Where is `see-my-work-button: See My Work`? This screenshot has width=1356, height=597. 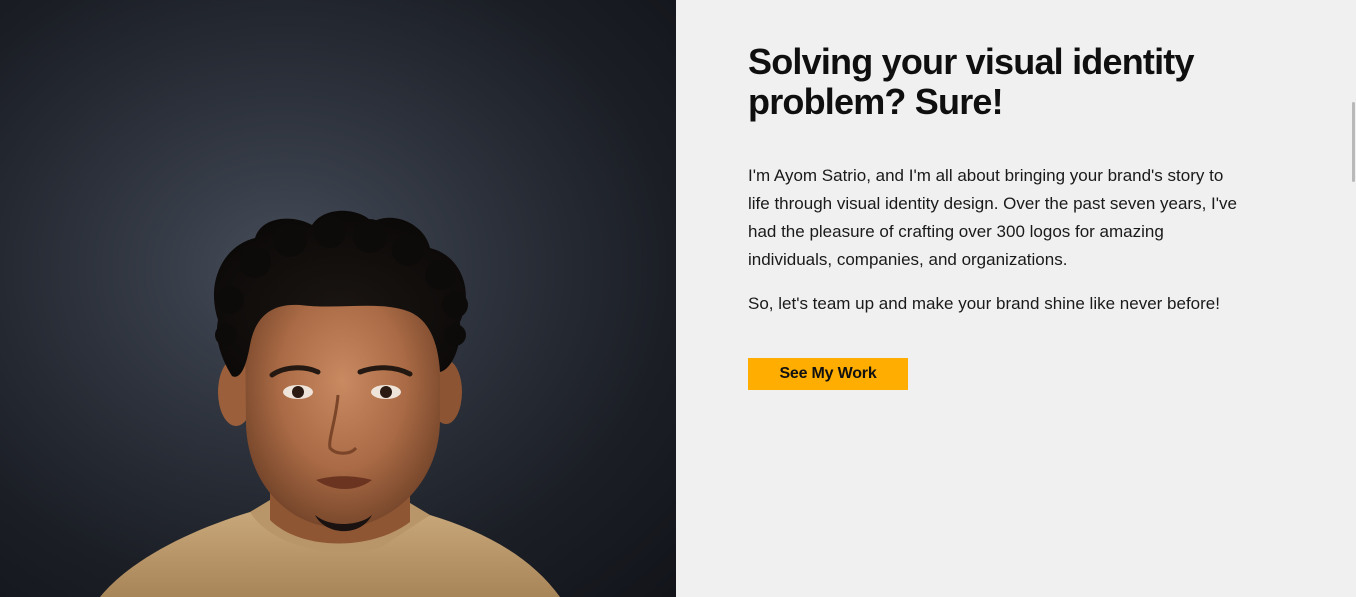 see-my-work-button: See My Work is located at coordinates (828, 374).